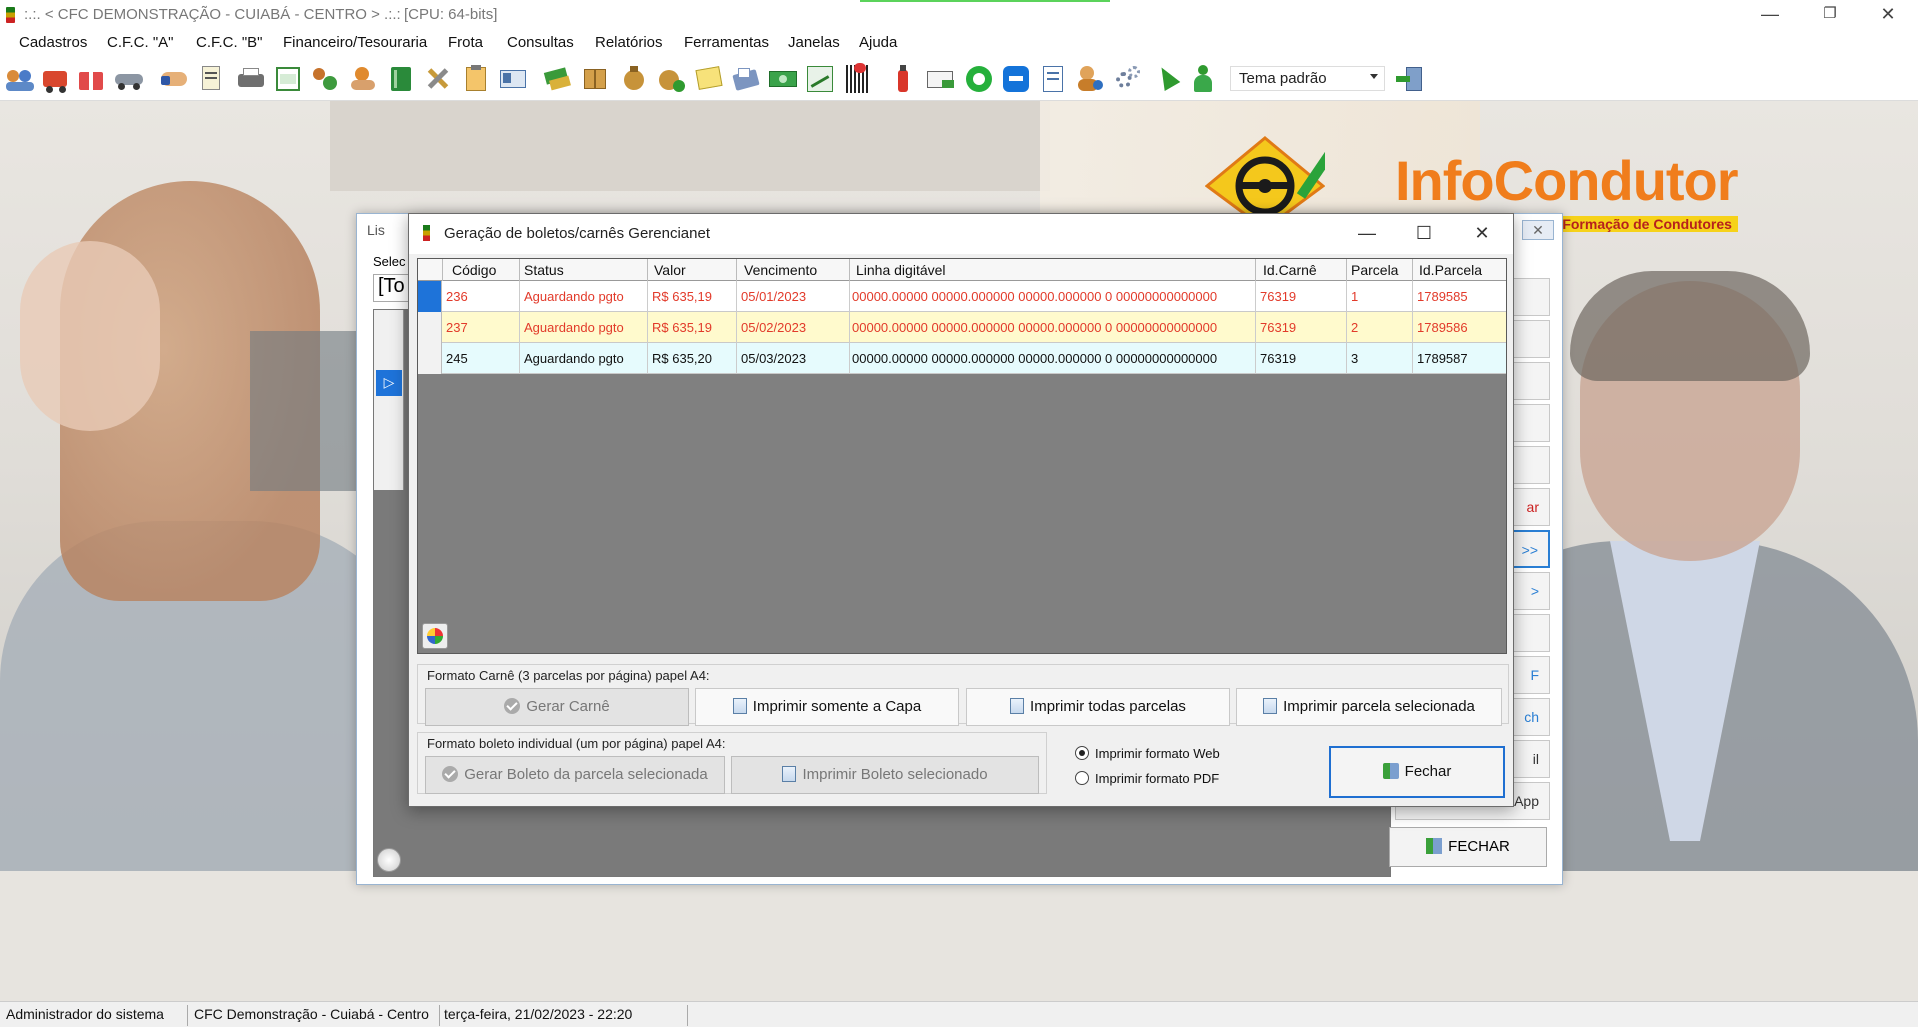 This screenshot has height=1027, width=1918. Describe the element at coordinates (438, 78) in the screenshot. I see `tools-icon` at that location.